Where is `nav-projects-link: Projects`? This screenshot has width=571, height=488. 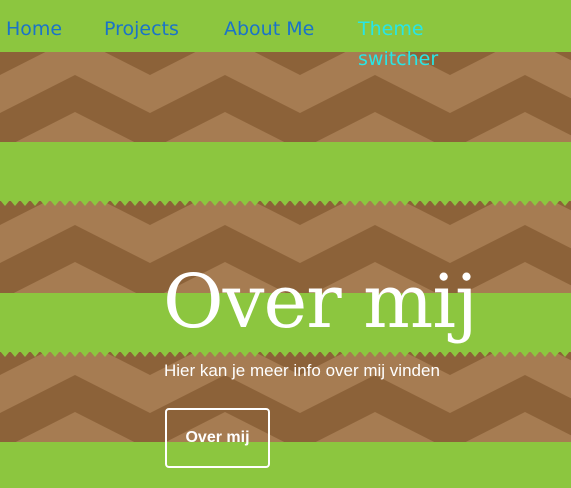
nav-projects-link: Projects is located at coordinates (141, 29).